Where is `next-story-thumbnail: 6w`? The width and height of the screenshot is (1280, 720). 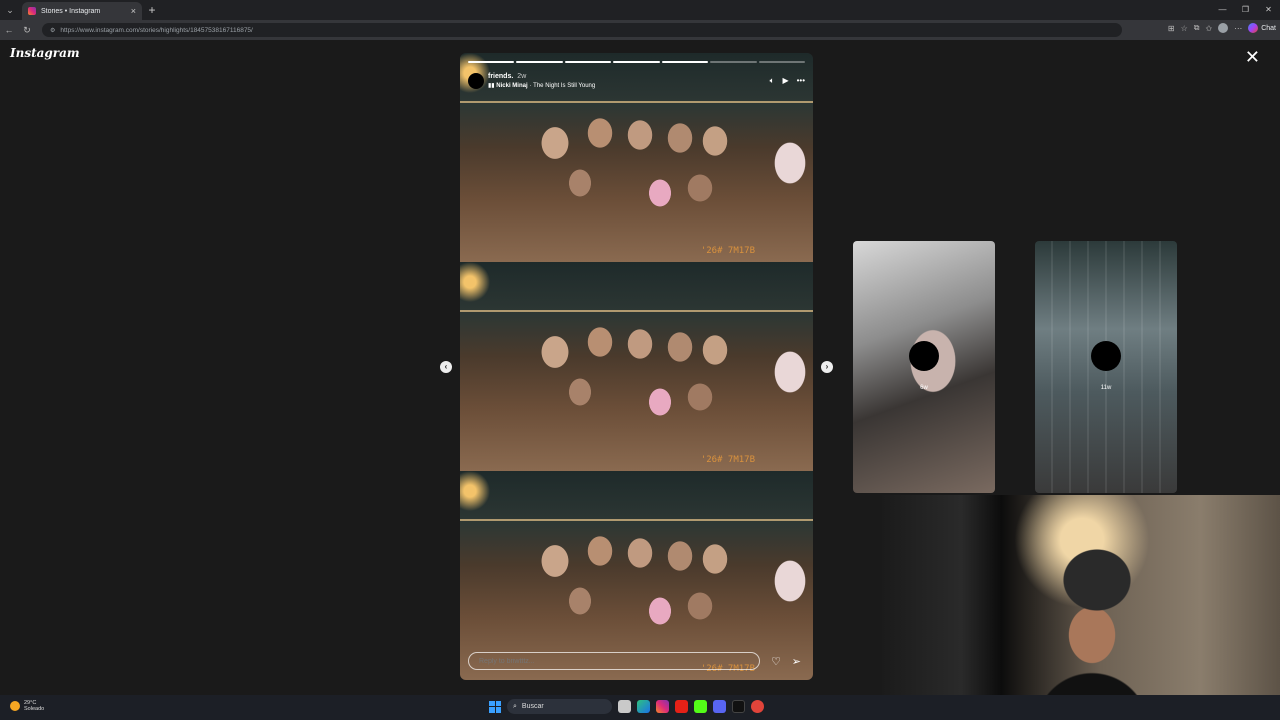 next-story-thumbnail: 6w is located at coordinates (924, 367).